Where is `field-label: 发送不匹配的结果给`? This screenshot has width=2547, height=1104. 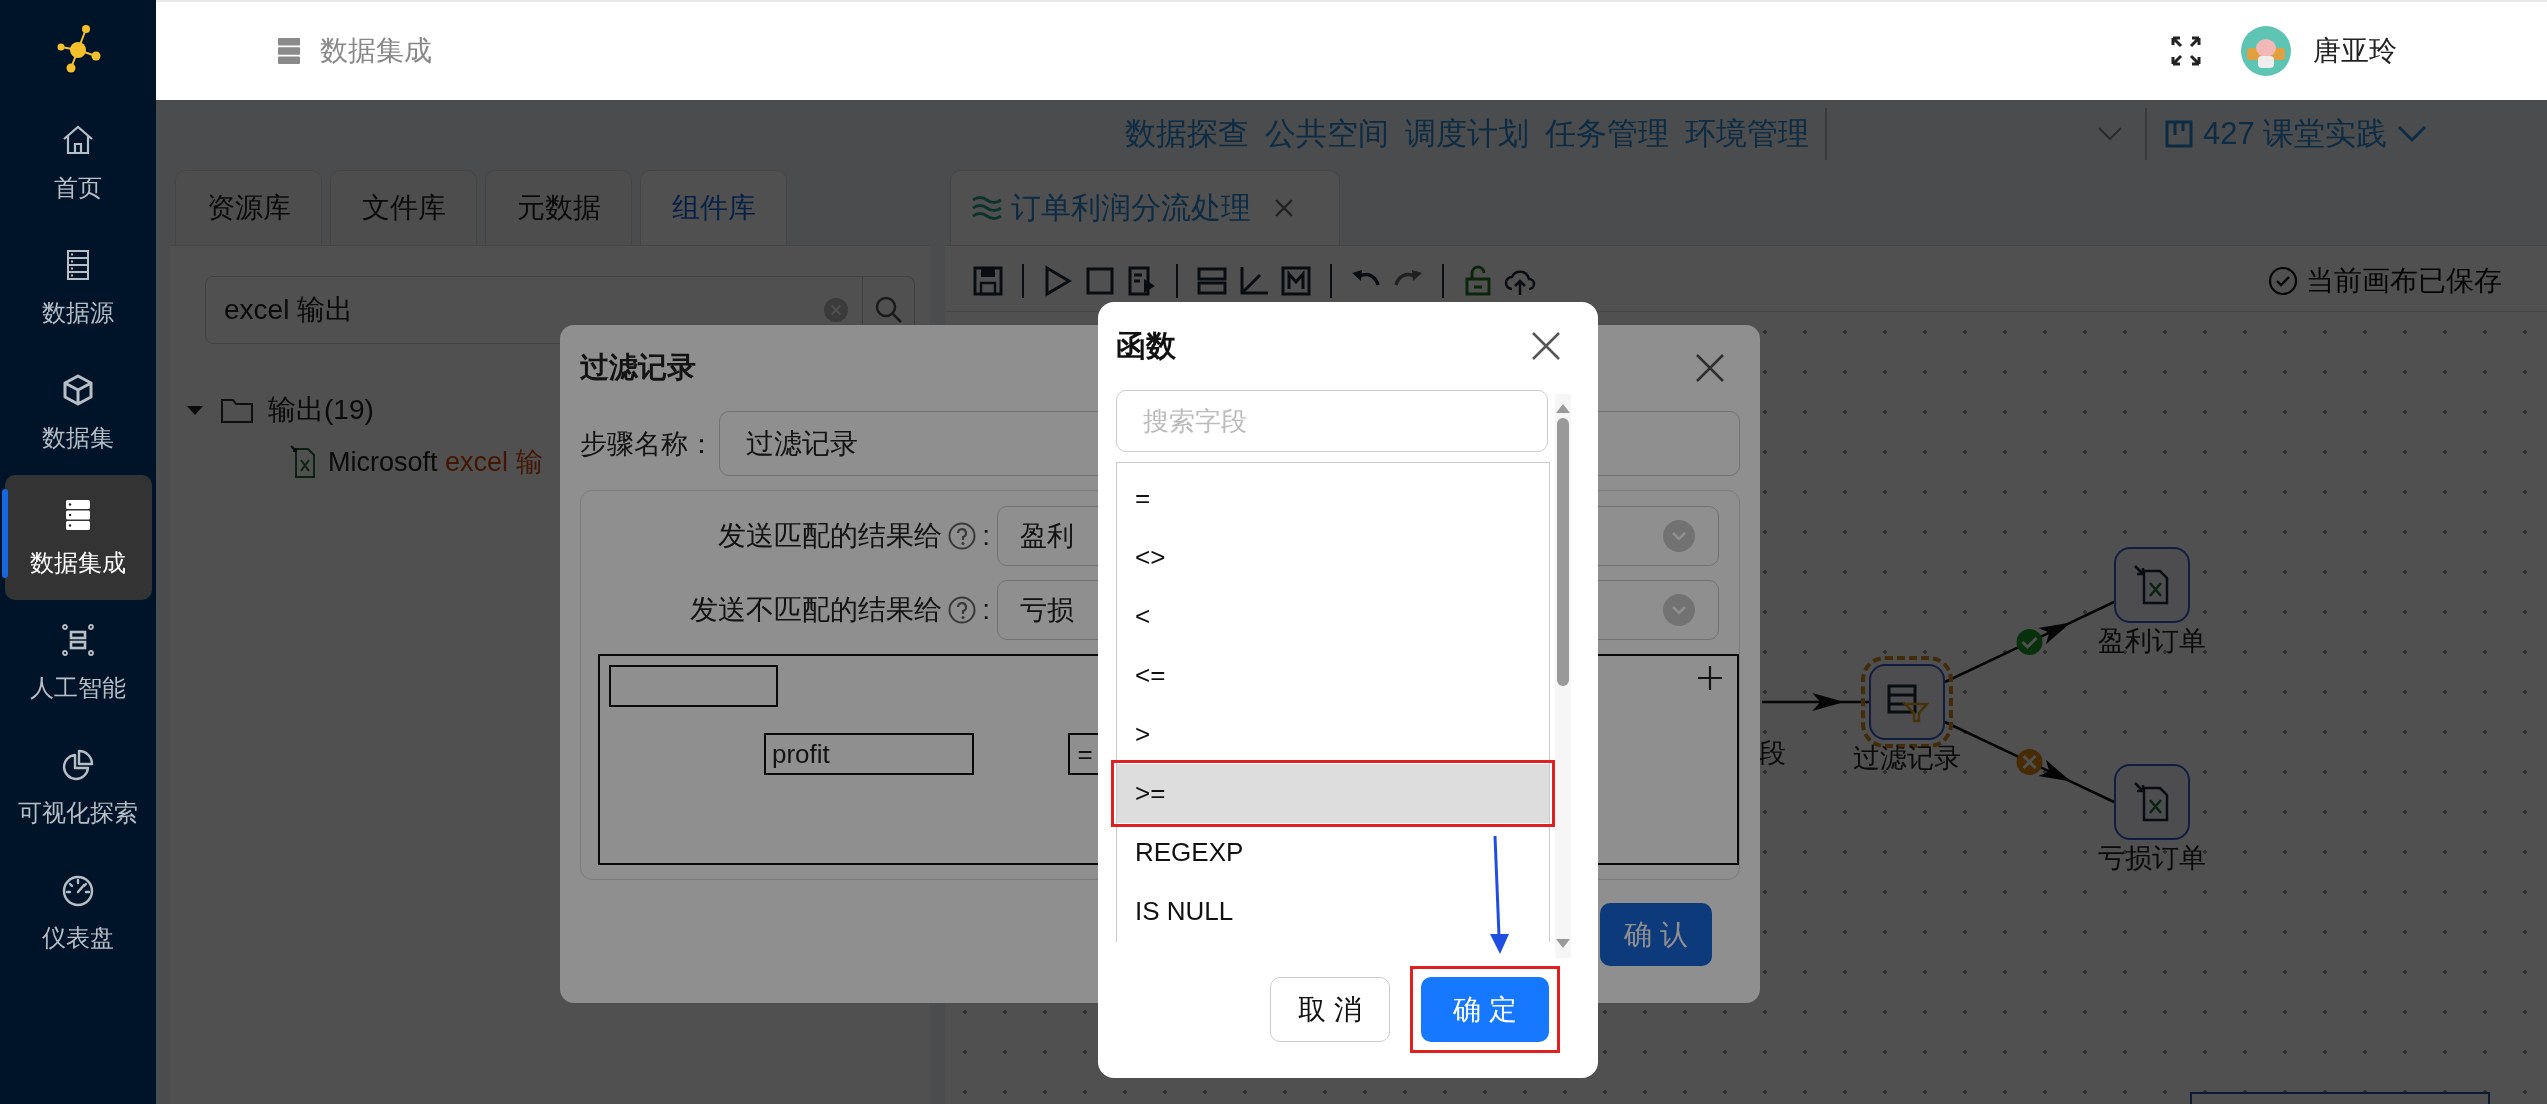
field-label: 发送不匹配的结果给 is located at coordinates (816, 610).